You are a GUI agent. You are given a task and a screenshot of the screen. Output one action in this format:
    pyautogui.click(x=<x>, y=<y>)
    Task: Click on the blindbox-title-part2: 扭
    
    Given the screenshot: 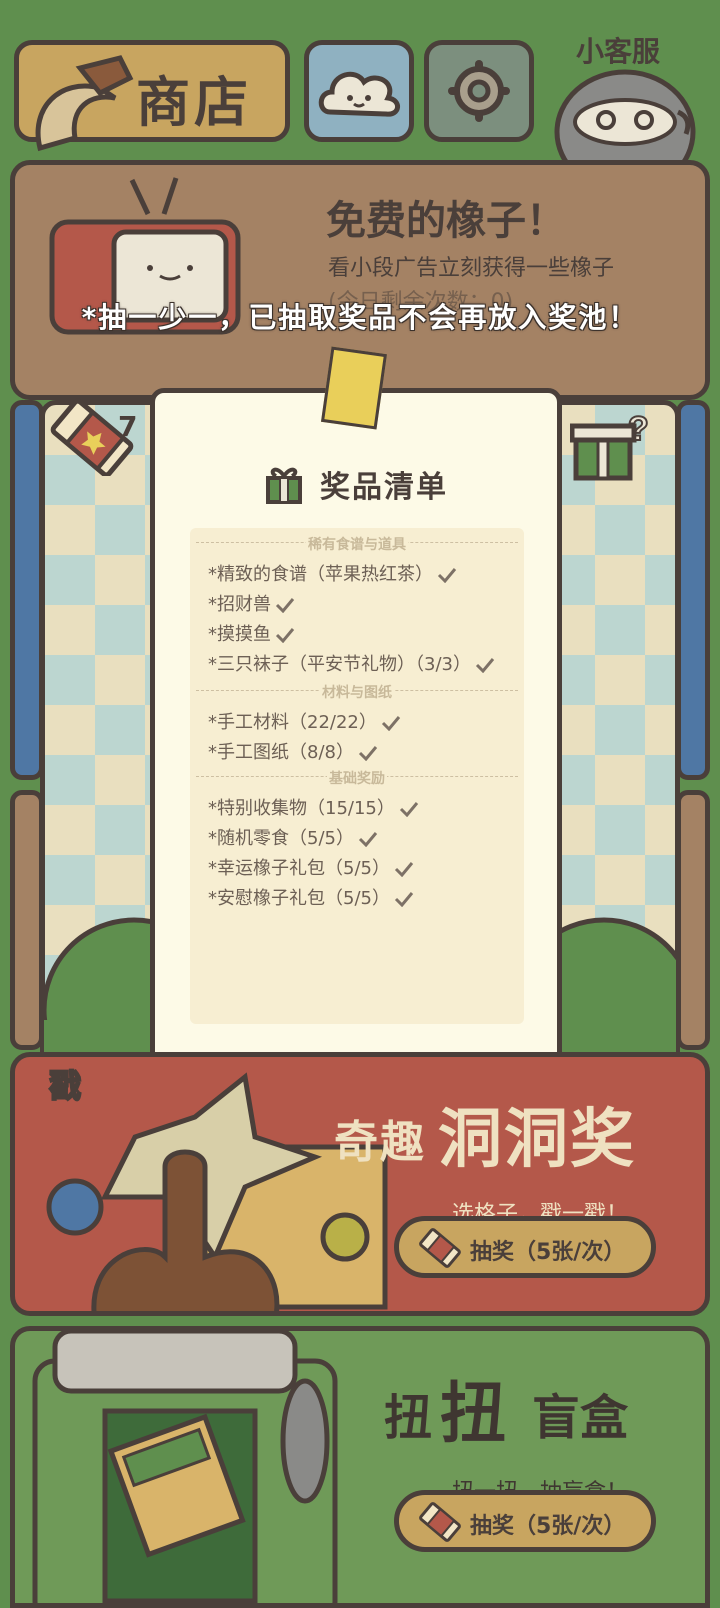 What is the action you would take?
    pyautogui.click(x=473, y=1413)
    